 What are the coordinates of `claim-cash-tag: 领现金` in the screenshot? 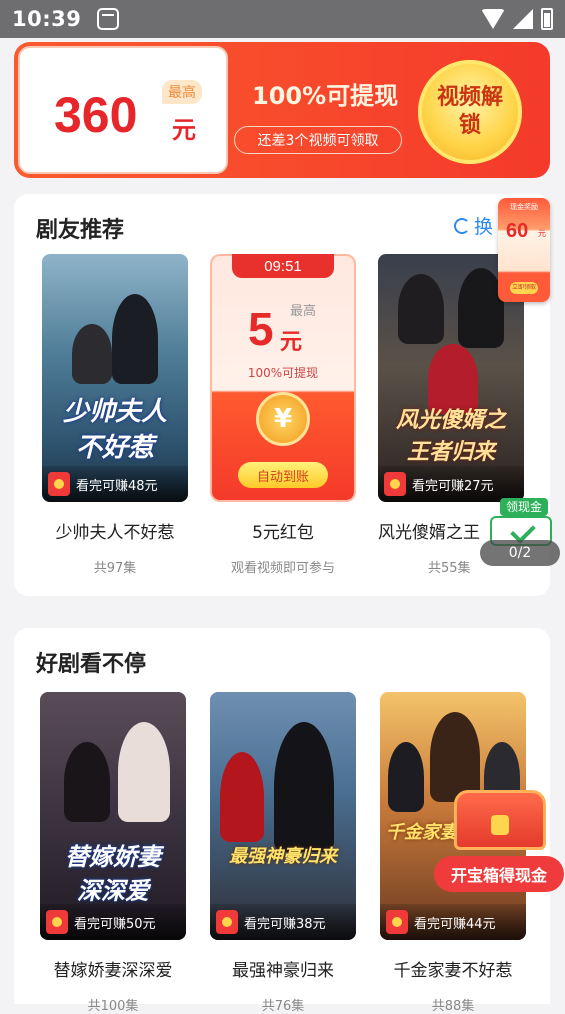 It's located at (524, 507).